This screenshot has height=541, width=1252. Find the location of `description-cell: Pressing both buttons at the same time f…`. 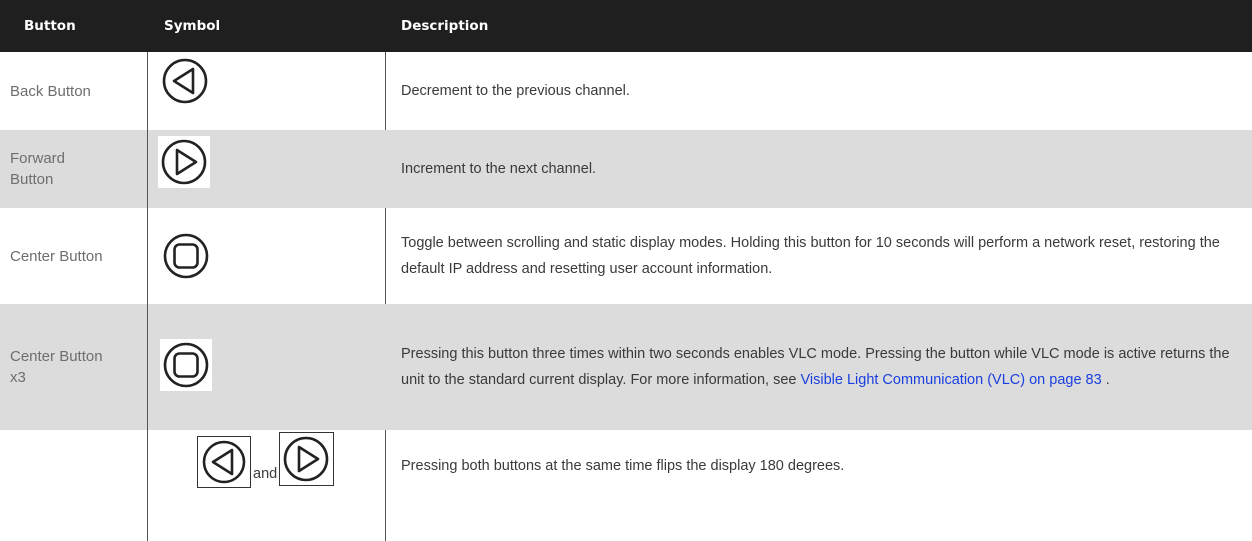

description-cell: Pressing both buttons at the same time f… is located at coordinates (623, 465).